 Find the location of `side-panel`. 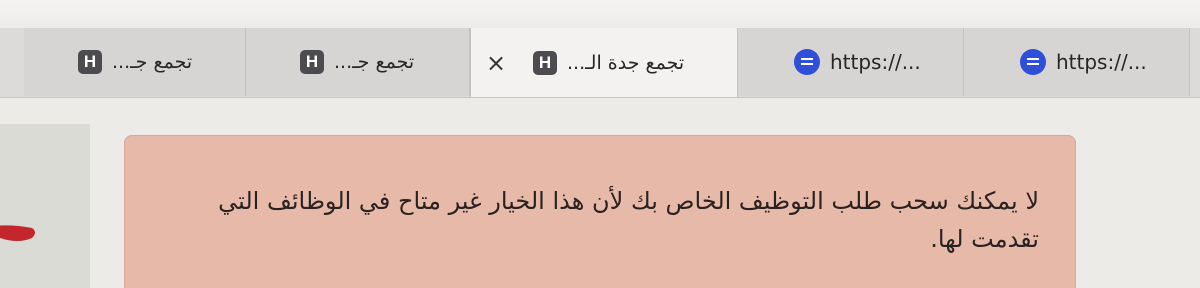

side-panel is located at coordinates (45, 206).